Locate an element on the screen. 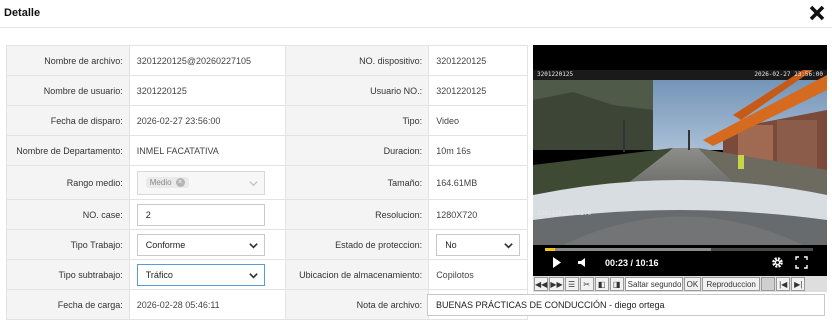 This screenshot has height=328, width=832. volume-icon is located at coordinates (582, 262).